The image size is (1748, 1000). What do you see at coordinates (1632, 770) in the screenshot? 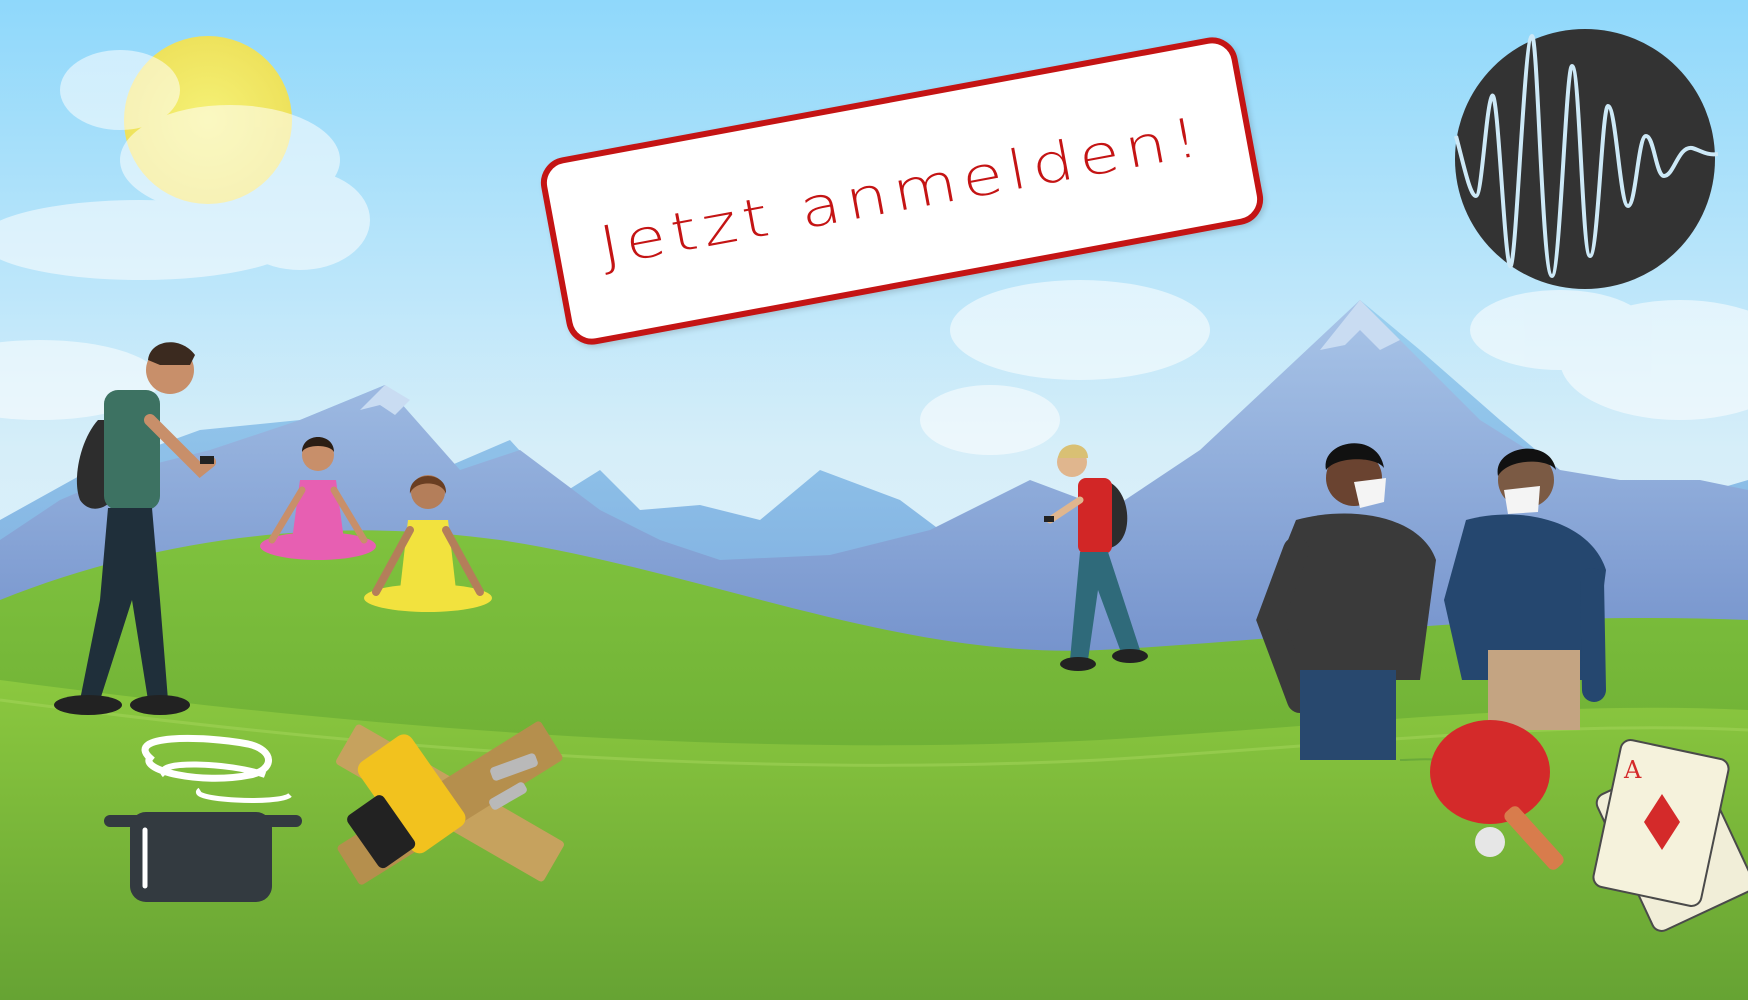
I see `svg-text: A` at bounding box center [1632, 770].